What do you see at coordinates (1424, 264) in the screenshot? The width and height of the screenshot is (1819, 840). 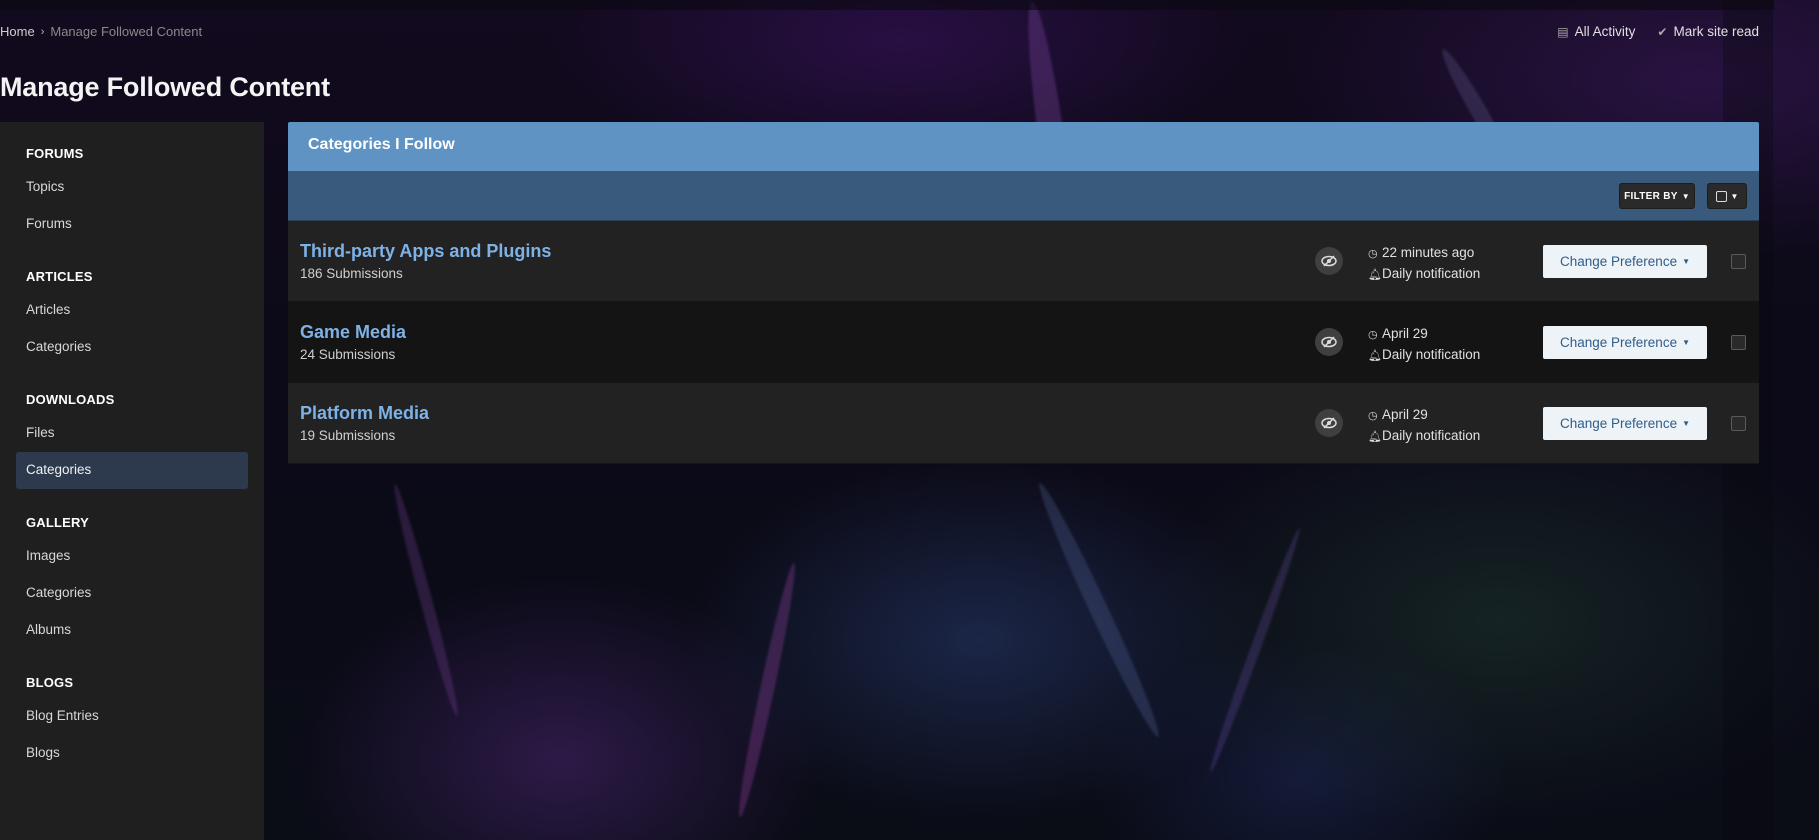 I see `follow-meta: ◷ 22 minutes ago 🔔︎Daily notification` at bounding box center [1424, 264].